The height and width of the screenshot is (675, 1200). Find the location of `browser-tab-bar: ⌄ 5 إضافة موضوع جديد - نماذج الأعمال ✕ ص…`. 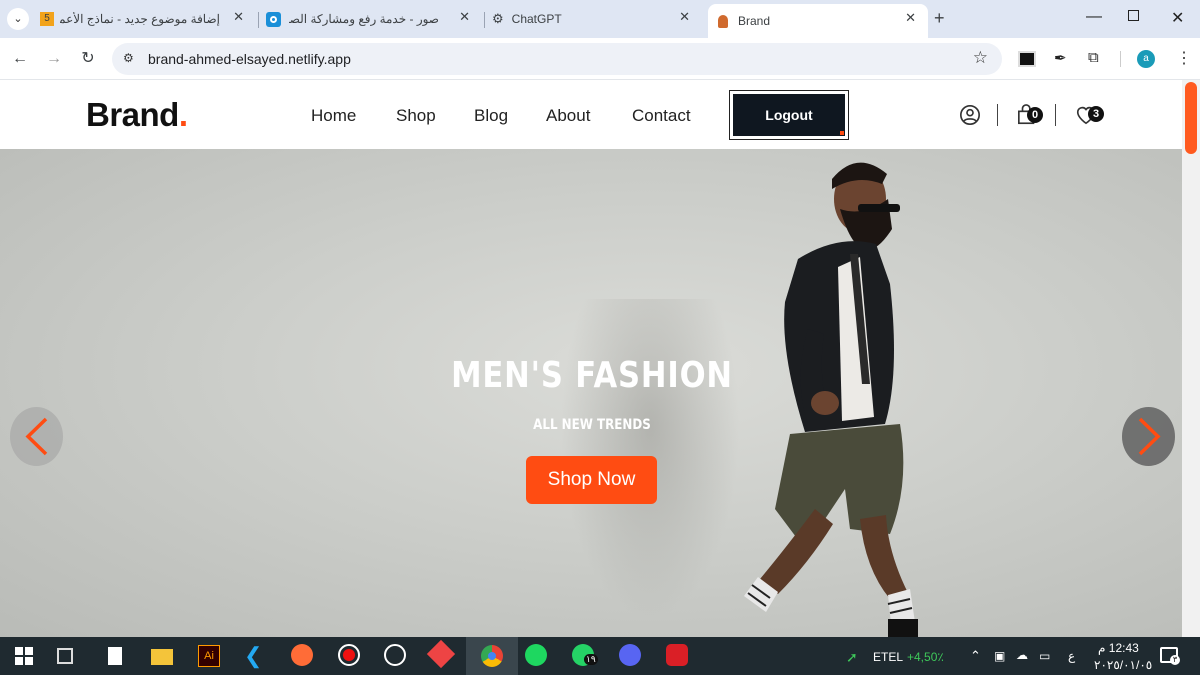

browser-tab-bar: ⌄ 5 إضافة موضوع جديد - نماذج الأعمال ✕ ص… is located at coordinates (600, 19).